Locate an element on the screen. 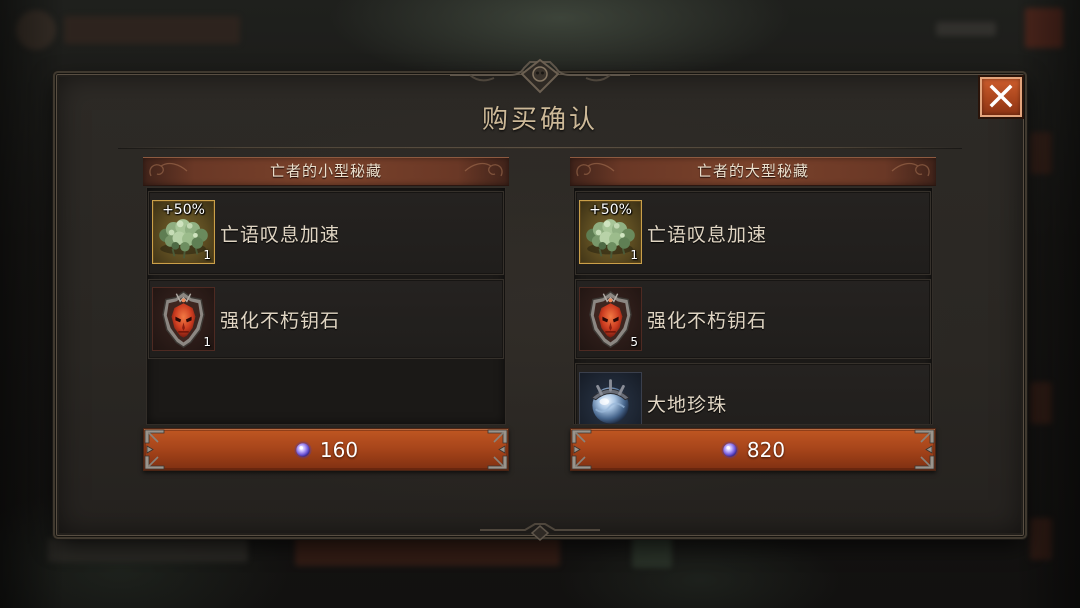  buy-button: 160 is located at coordinates (326, 449).